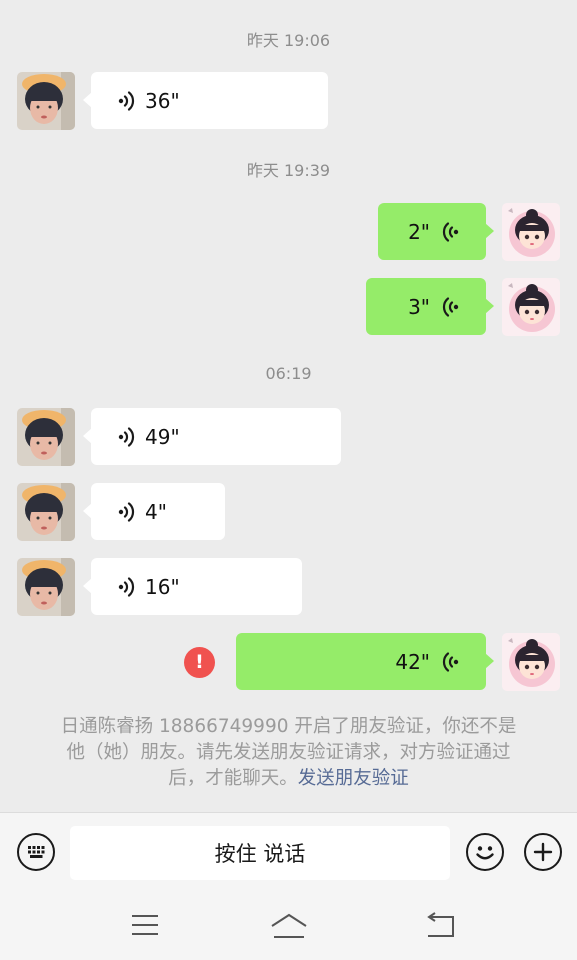 Image resolution: width=577 pixels, height=960 pixels. What do you see at coordinates (485, 852) in the screenshot?
I see `emoji-icon` at bounding box center [485, 852].